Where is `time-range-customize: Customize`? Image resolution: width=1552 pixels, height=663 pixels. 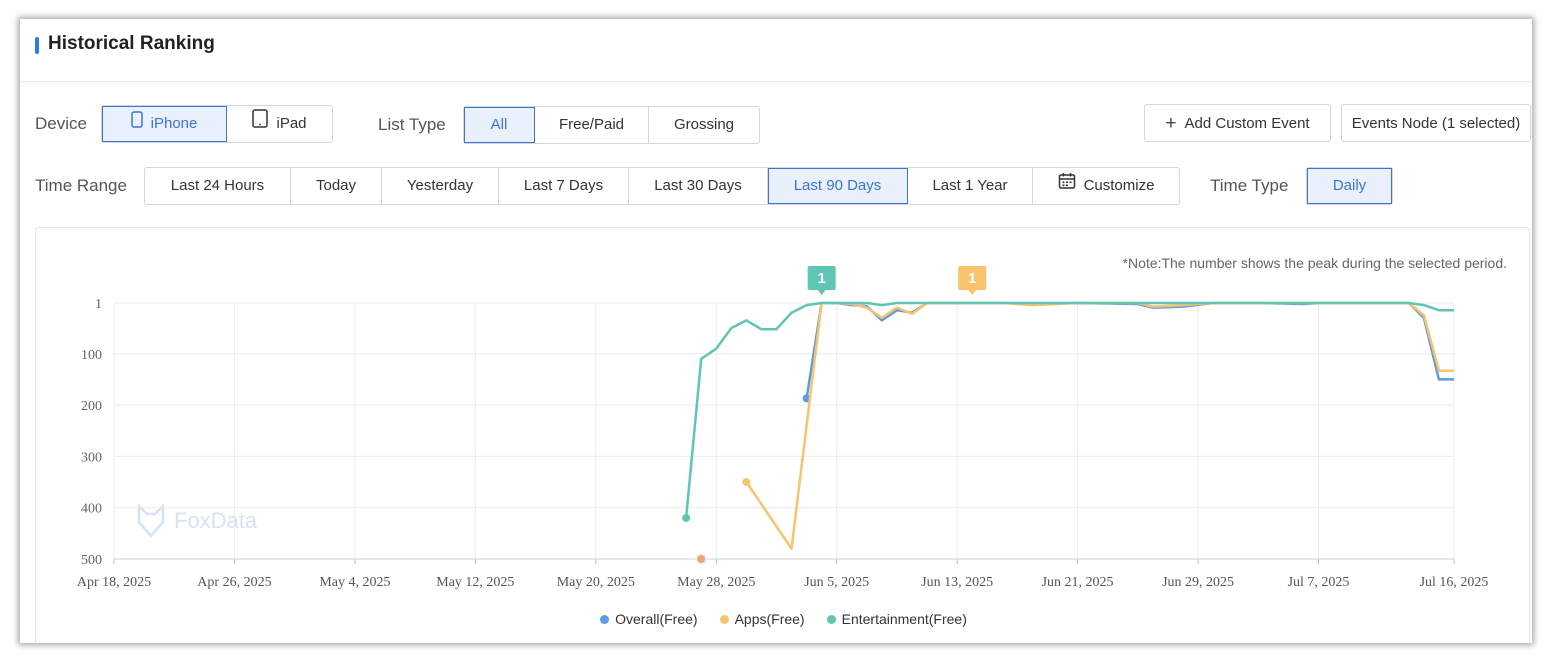 time-range-customize: Customize is located at coordinates (1106, 186).